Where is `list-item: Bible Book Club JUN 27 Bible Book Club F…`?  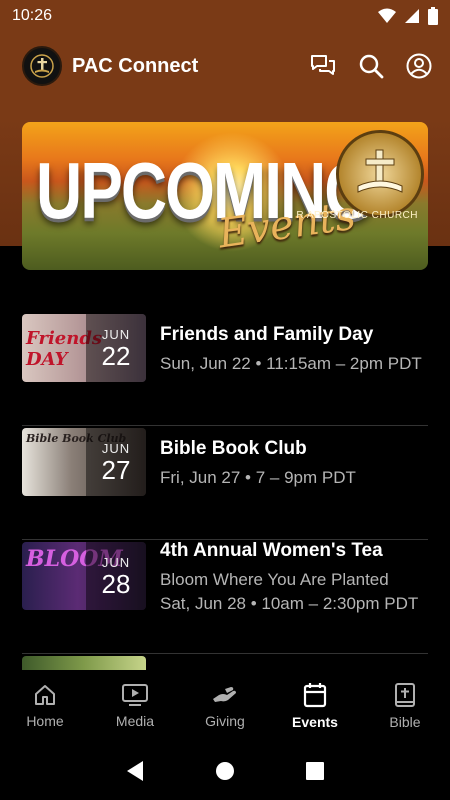
list-item: Bible Book Club JUN 27 Bible Book Club F… is located at coordinates (225, 483).